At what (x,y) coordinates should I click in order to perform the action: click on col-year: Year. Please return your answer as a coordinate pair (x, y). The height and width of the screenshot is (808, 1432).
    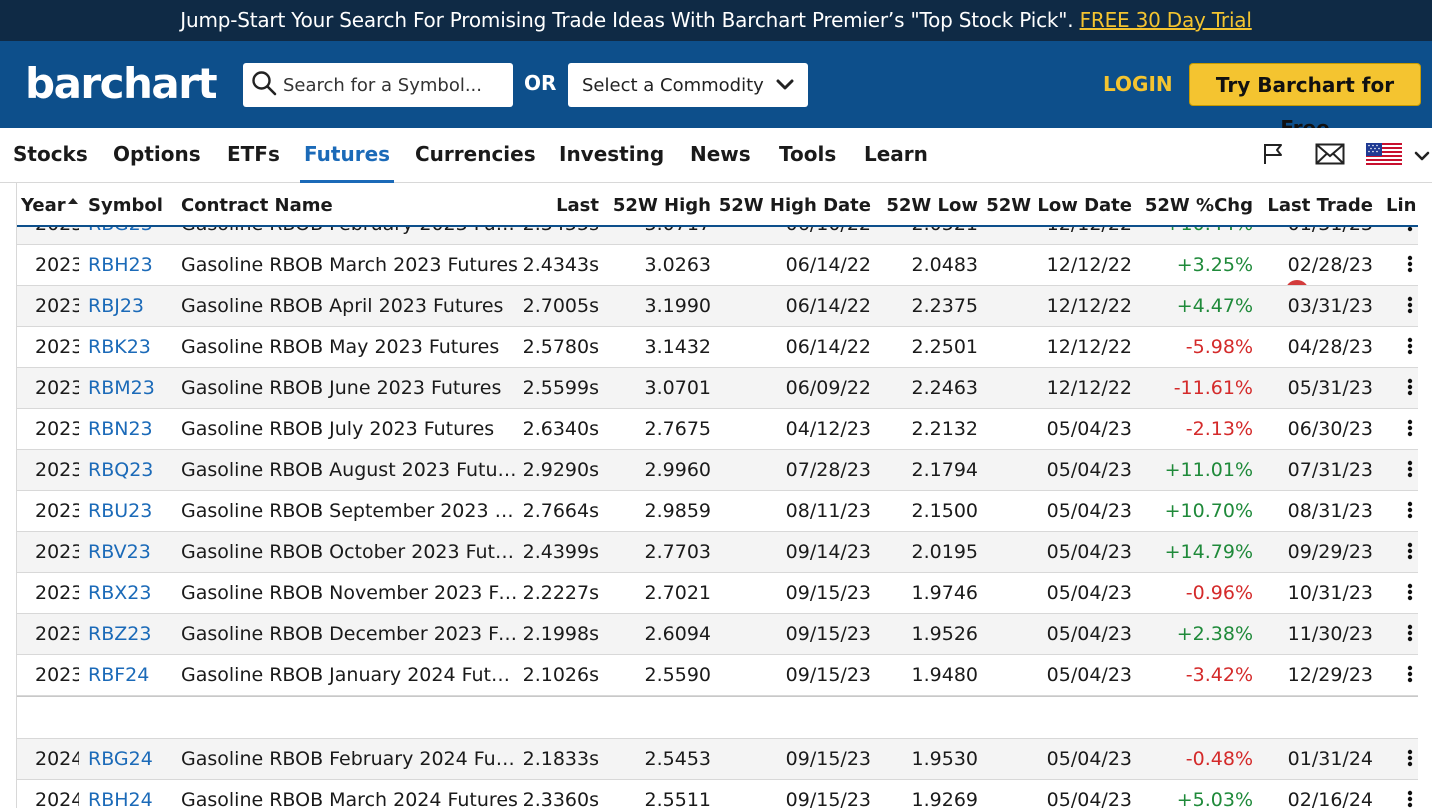
    Looking at the image, I should click on (49, 205).